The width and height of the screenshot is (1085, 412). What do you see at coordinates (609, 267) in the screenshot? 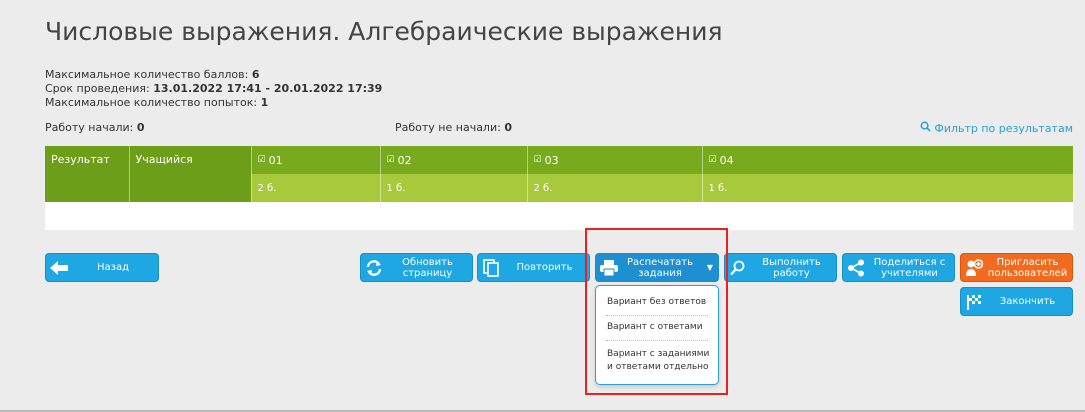
I see `printer-icon` at bounding box center [609, 267].